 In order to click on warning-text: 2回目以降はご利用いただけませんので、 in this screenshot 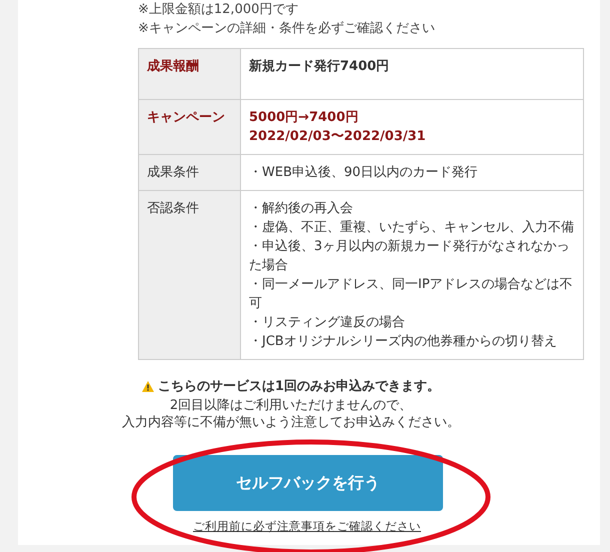, I will do `click(291, 405)`.